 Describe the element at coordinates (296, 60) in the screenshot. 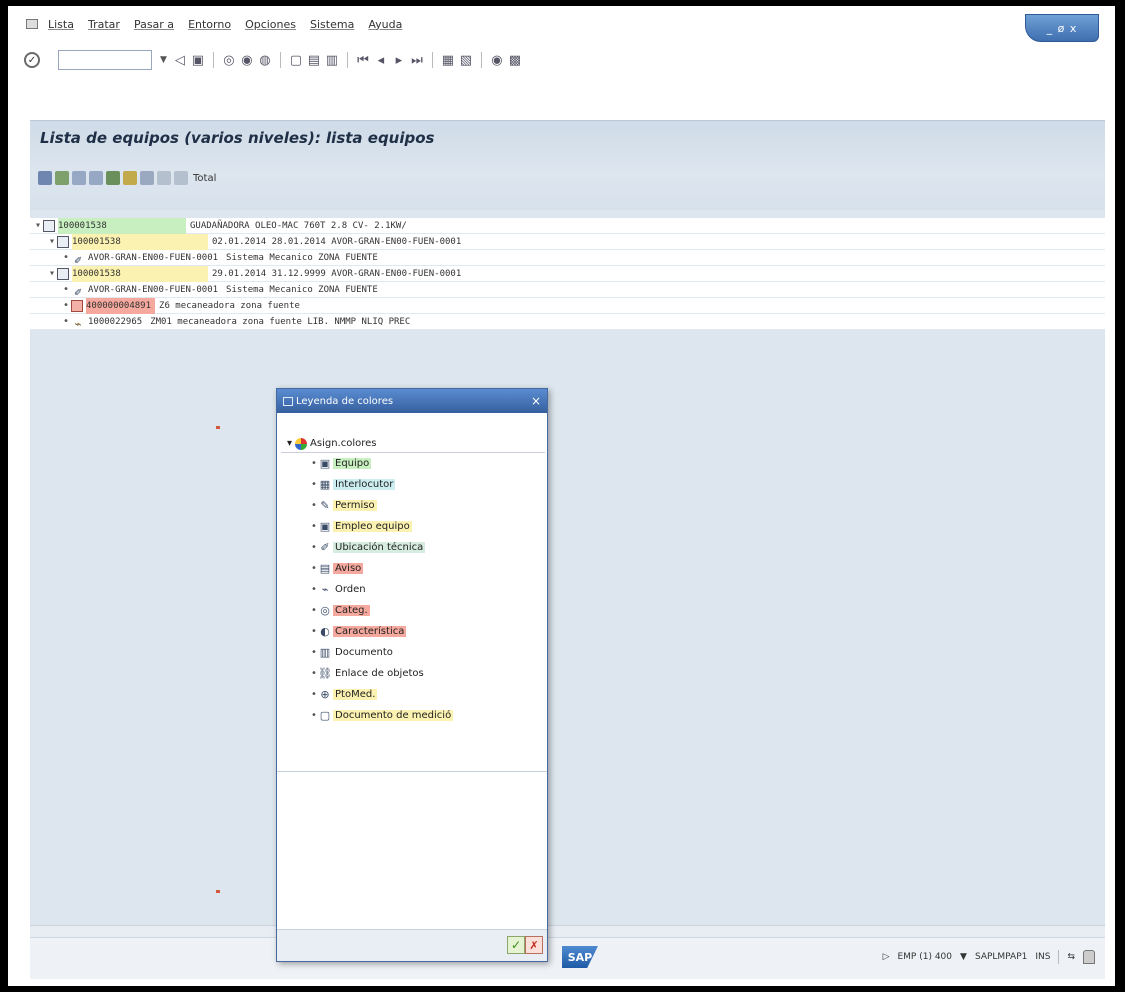

I see `print-icon: ▢` at that location.